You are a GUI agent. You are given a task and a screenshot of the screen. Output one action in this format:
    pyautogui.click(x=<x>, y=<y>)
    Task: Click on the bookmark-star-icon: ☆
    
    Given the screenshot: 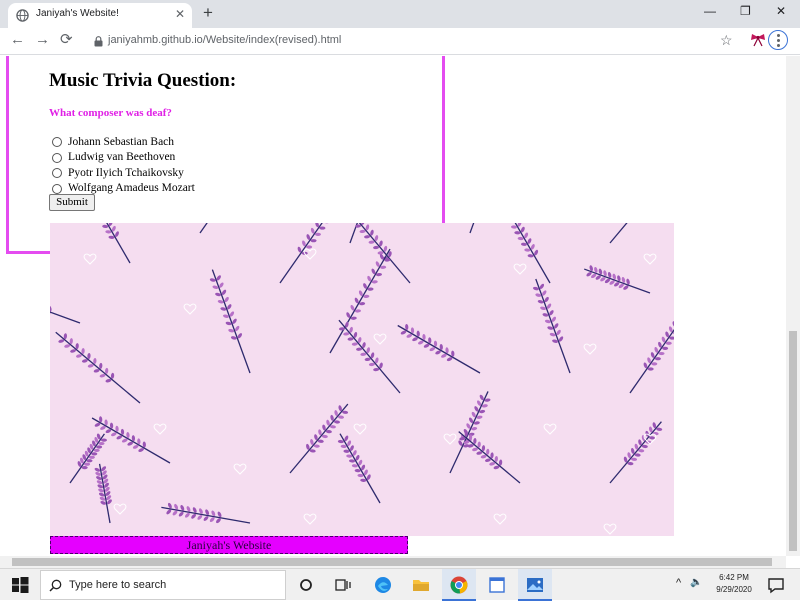 What is the action you would take?
    pyautogui.click(x=726, y=40)
    